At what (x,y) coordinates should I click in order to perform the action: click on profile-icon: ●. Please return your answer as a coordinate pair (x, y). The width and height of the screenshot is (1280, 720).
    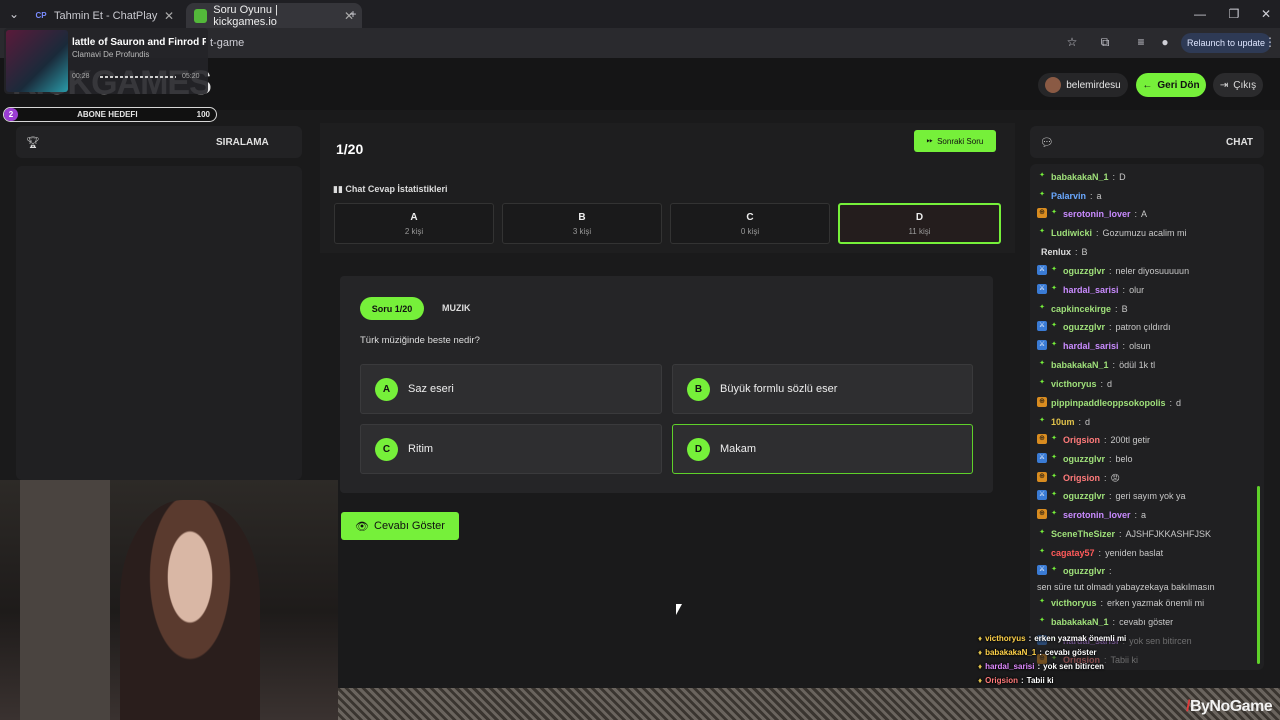
    Looking at the image, I should click on (1165, 42).